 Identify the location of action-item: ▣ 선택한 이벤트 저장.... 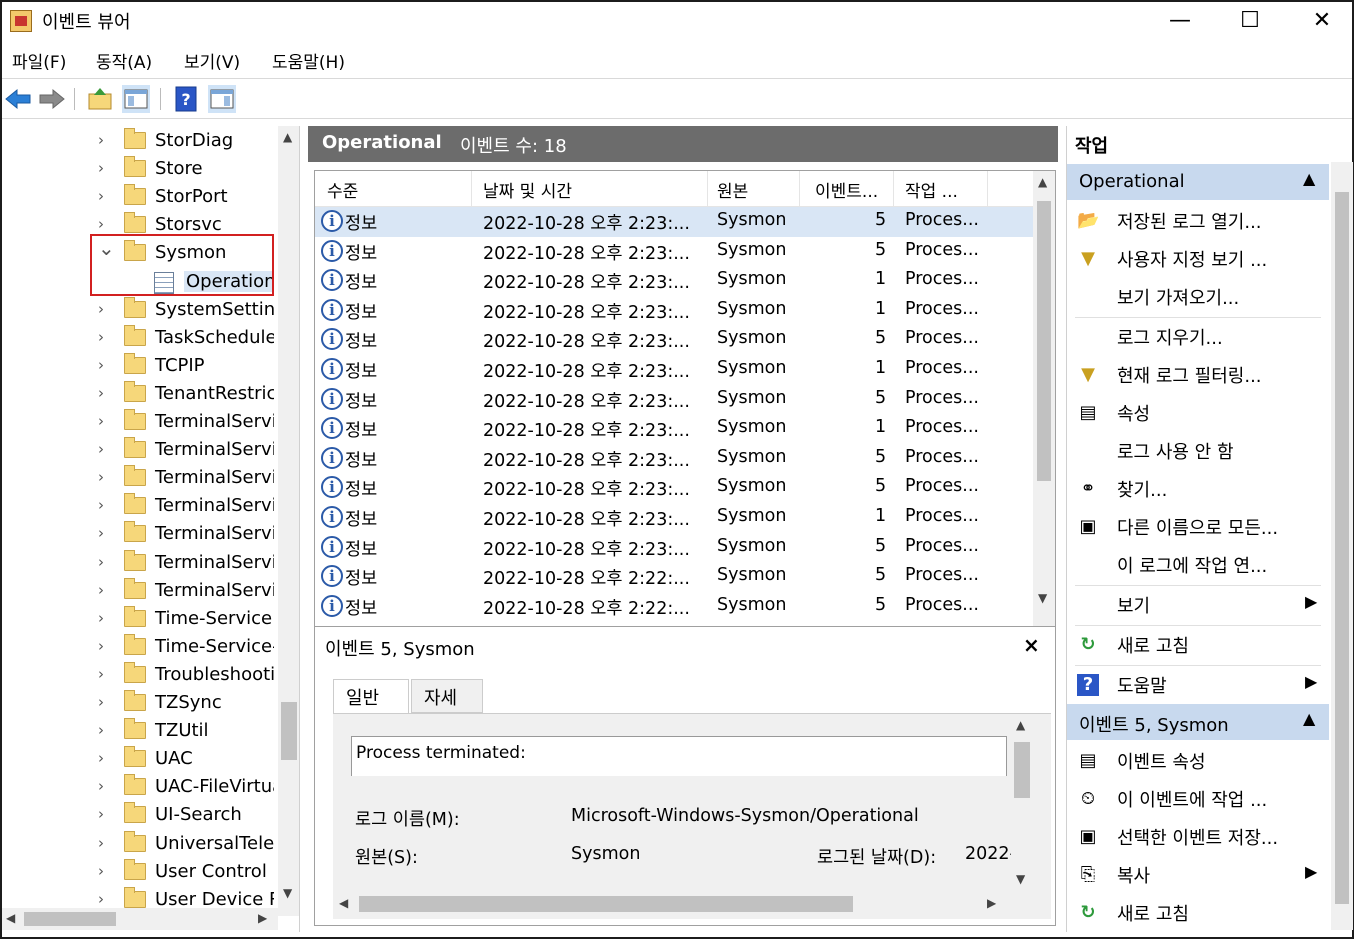
(1198, 836).